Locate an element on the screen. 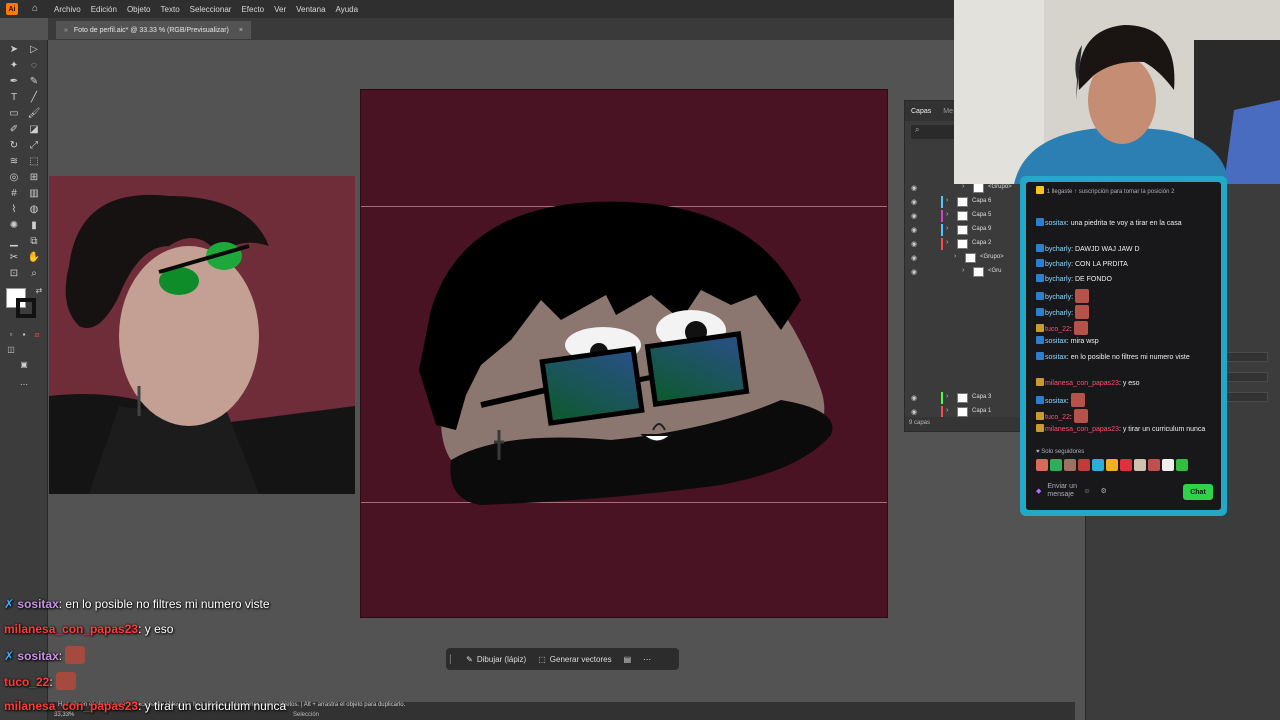  shaper-tool-icon: ✐ is located at coordinates (14, 130).